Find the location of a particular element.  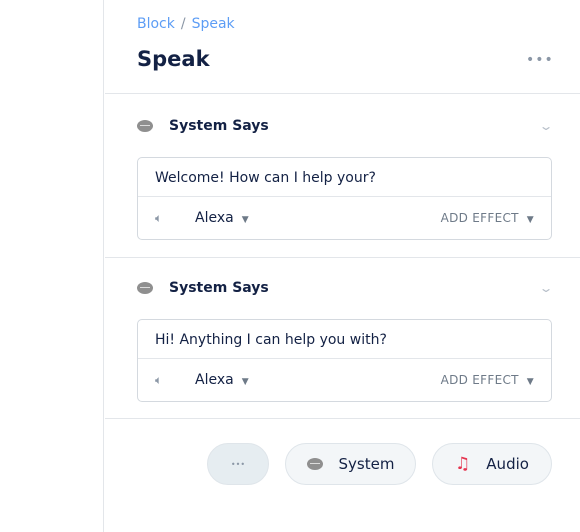

breadcrumb-block-link: Block is located at coordinates (156, 24).